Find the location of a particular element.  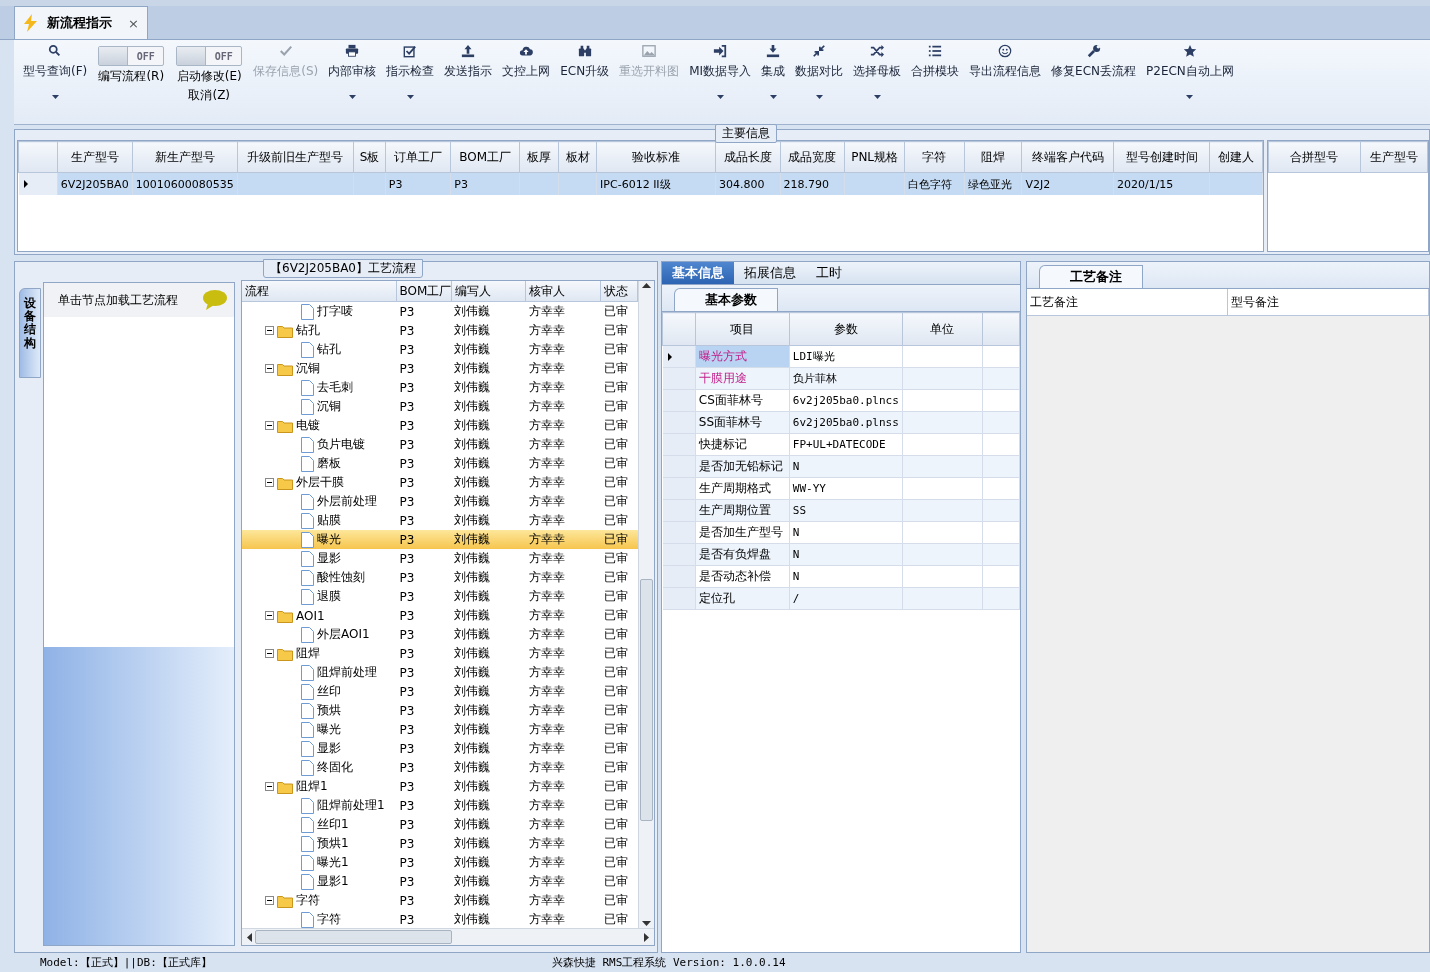

tree-row: 丝印 P3 刘伟巍 方幸幸 已审 is located at coordinates (440, 691).